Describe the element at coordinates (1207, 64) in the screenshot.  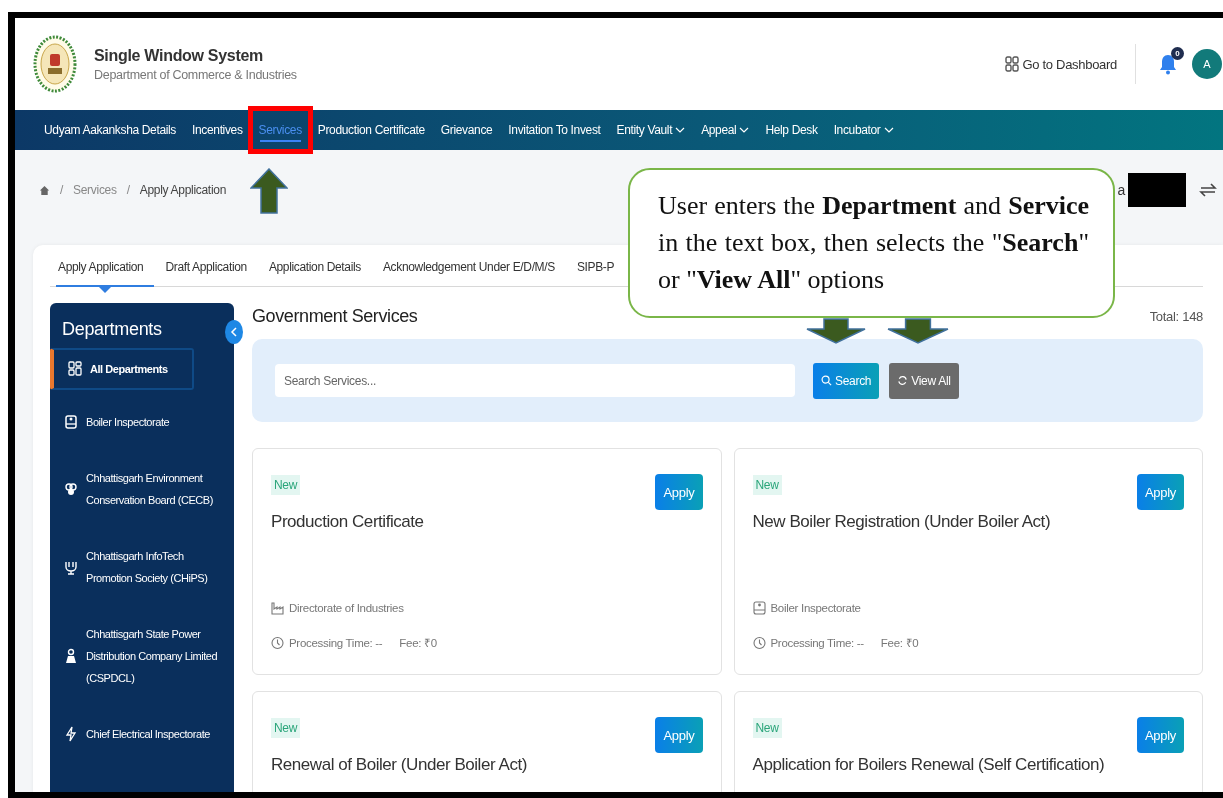
I see `user-avatar: A` at that location.